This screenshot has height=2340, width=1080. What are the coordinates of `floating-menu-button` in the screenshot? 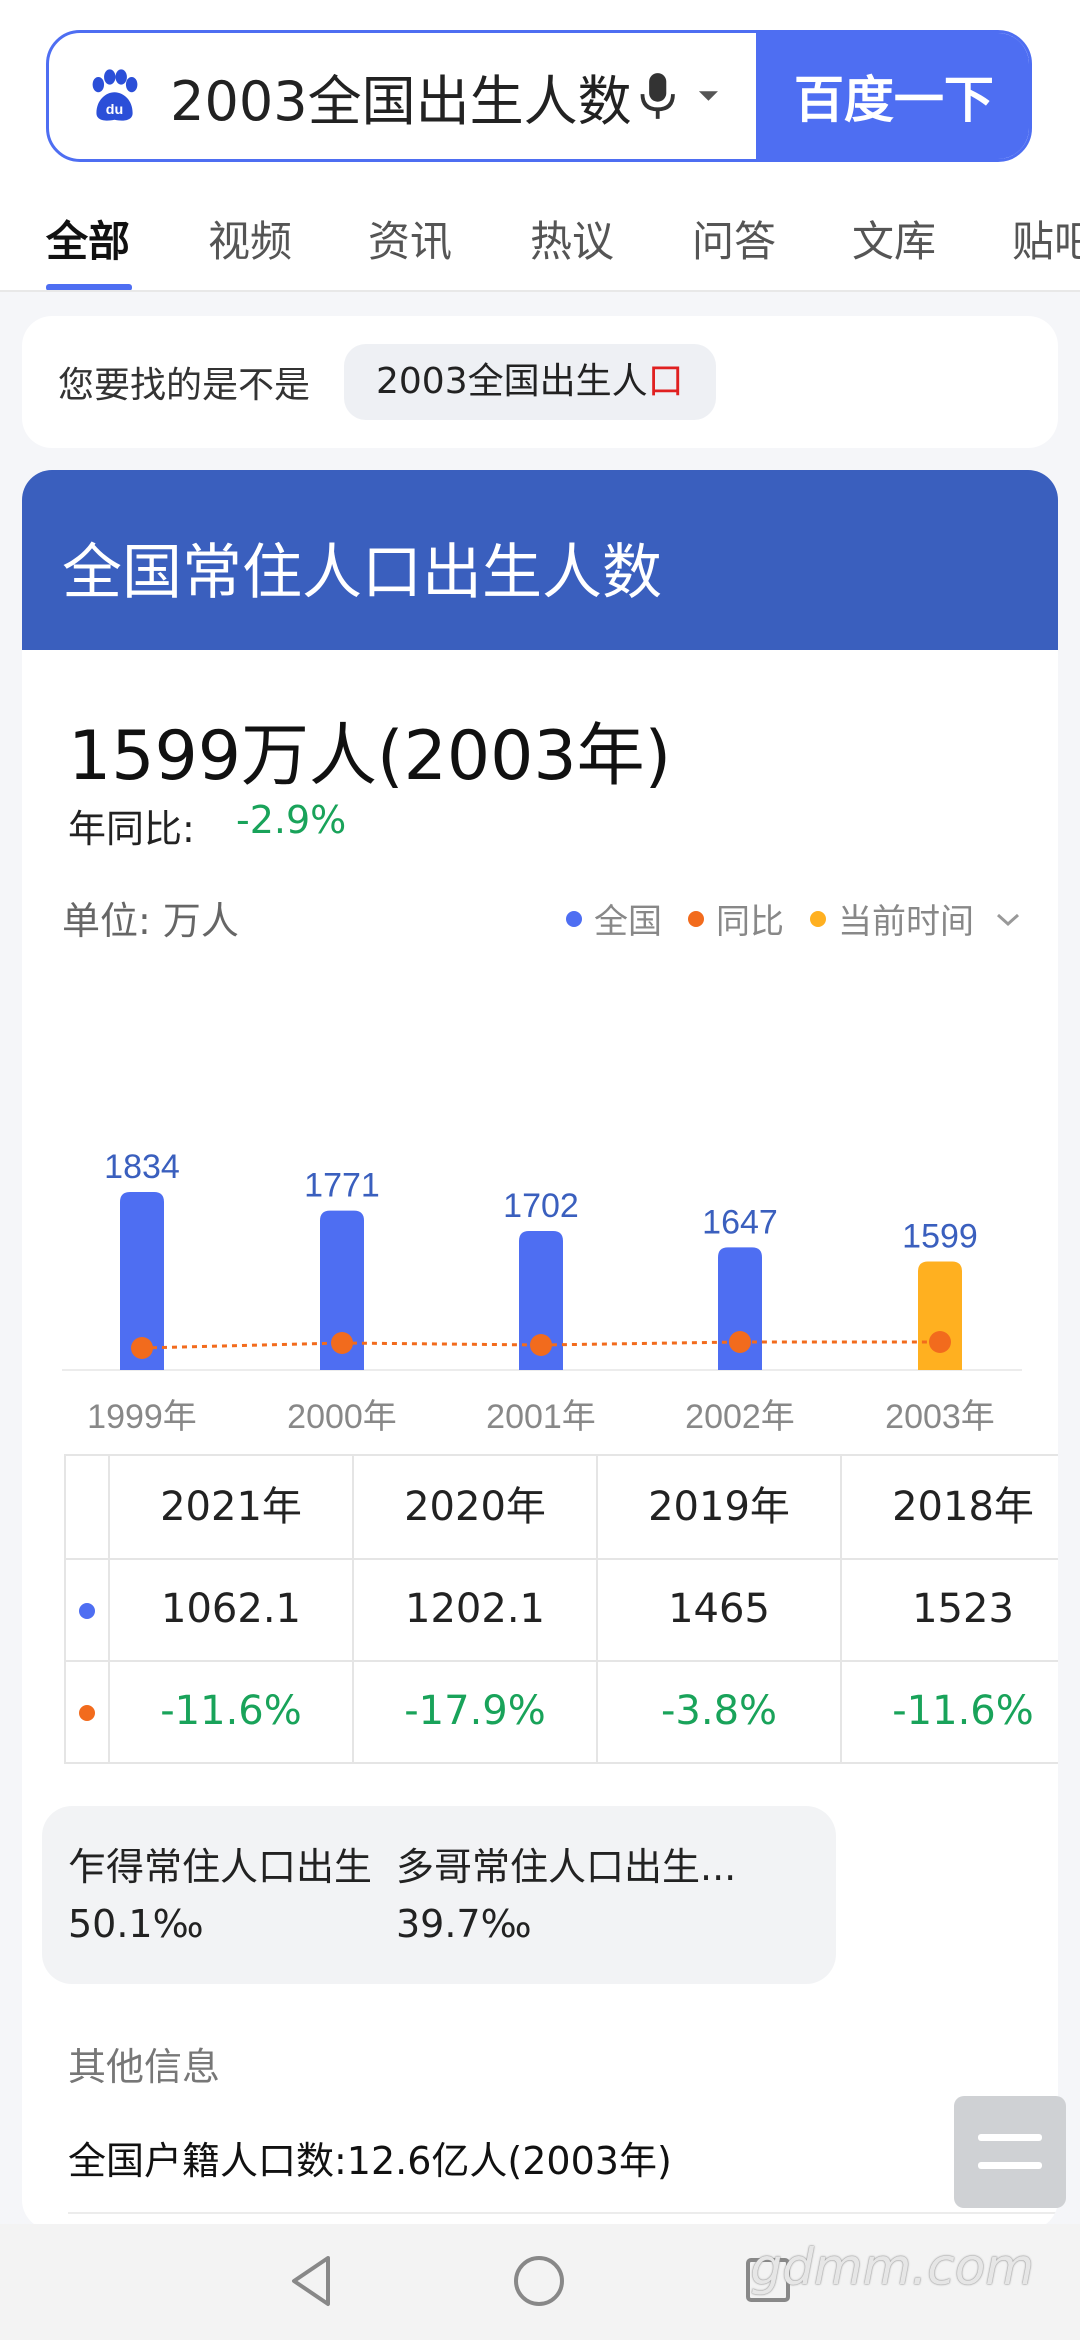 It's located at (1010, 2152).